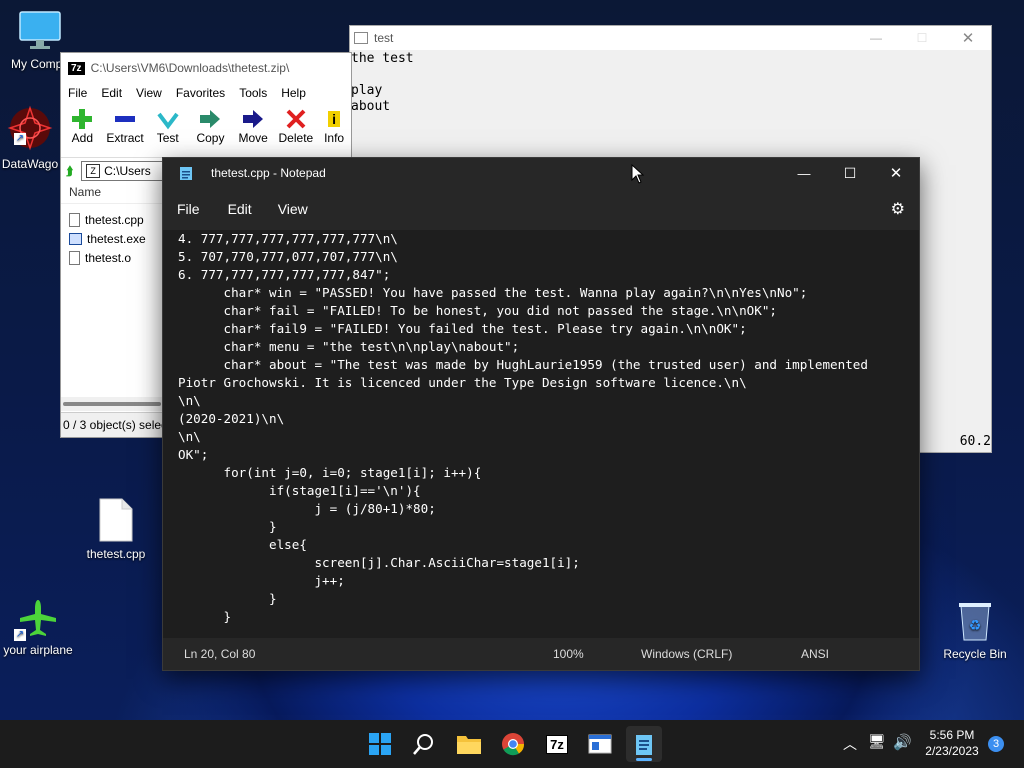 This screenshot has height=768, width=1024. Describe the element at coordinates (210, 119) in the screenshot. I see `copy-arrow-icon` at that location.